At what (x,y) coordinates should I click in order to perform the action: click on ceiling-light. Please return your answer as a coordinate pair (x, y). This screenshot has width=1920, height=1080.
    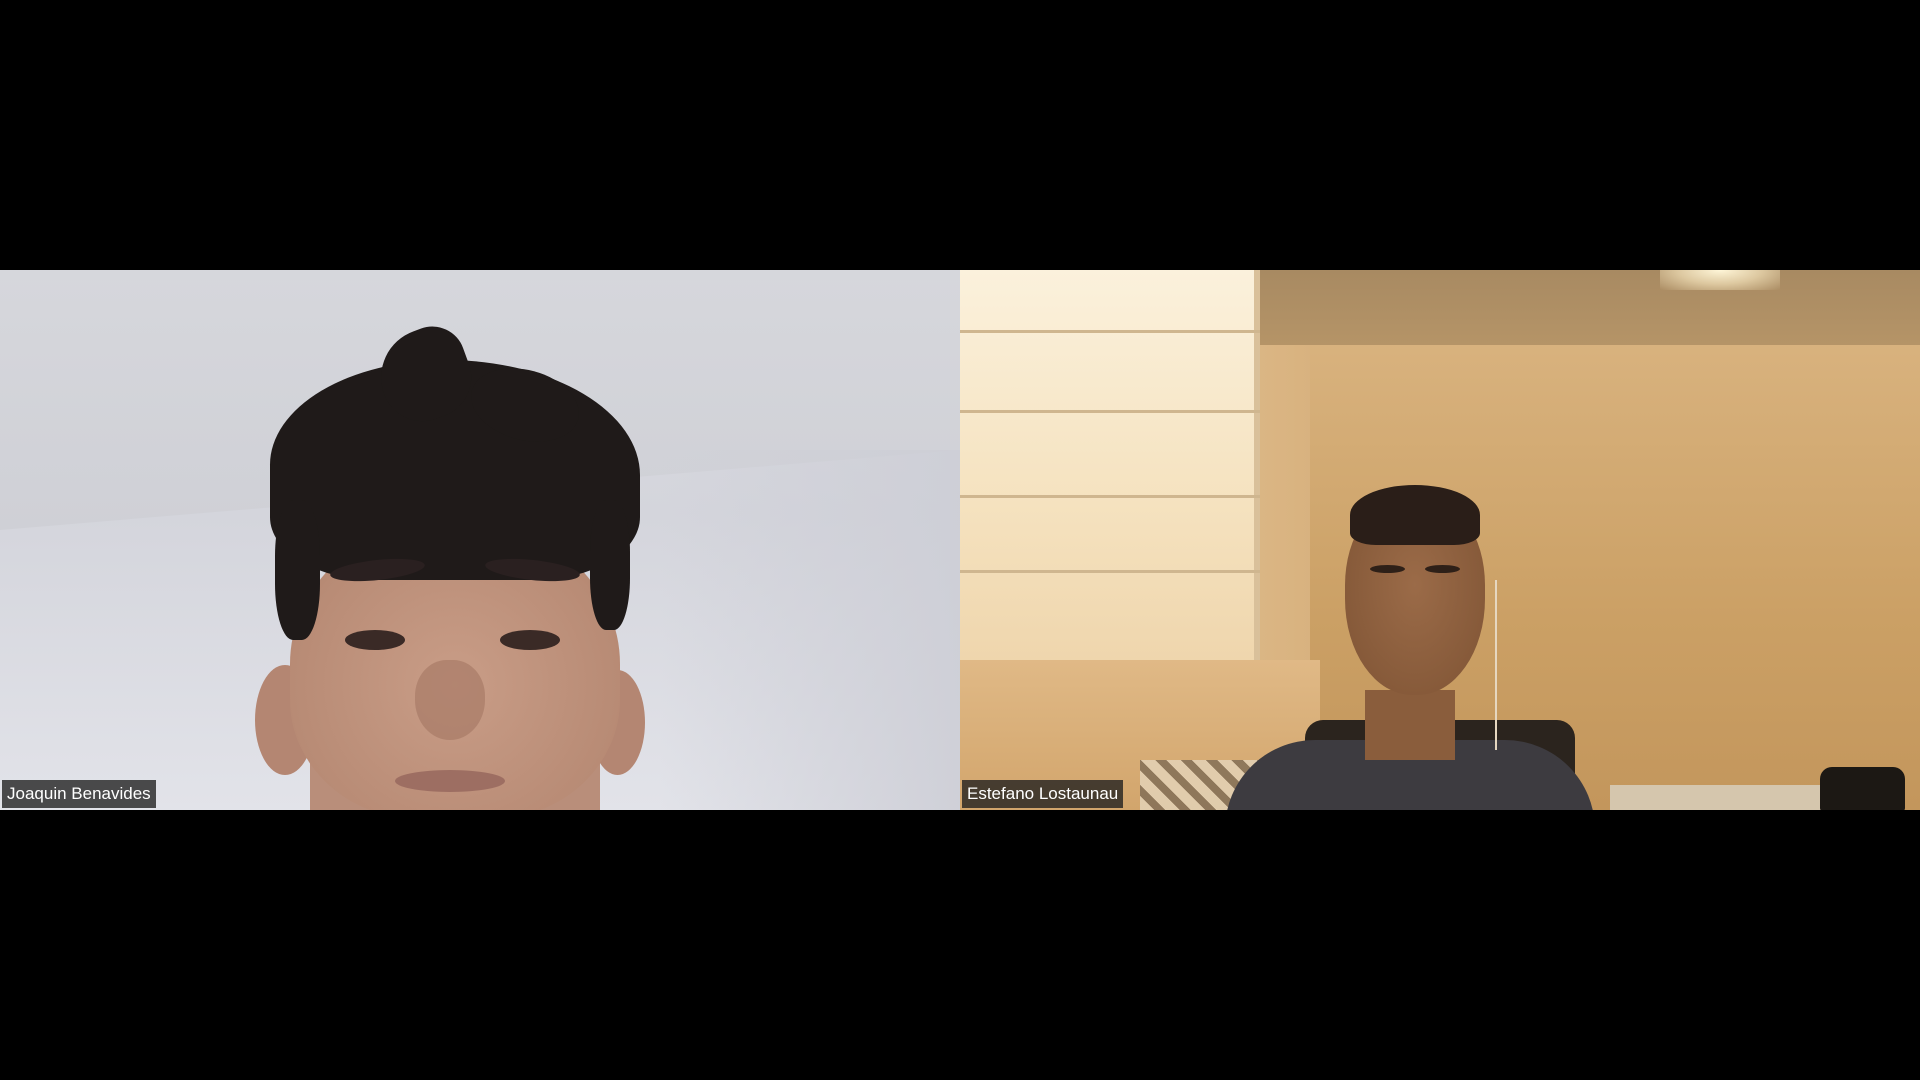
    Looking at the image, I should click on (1720, 280).